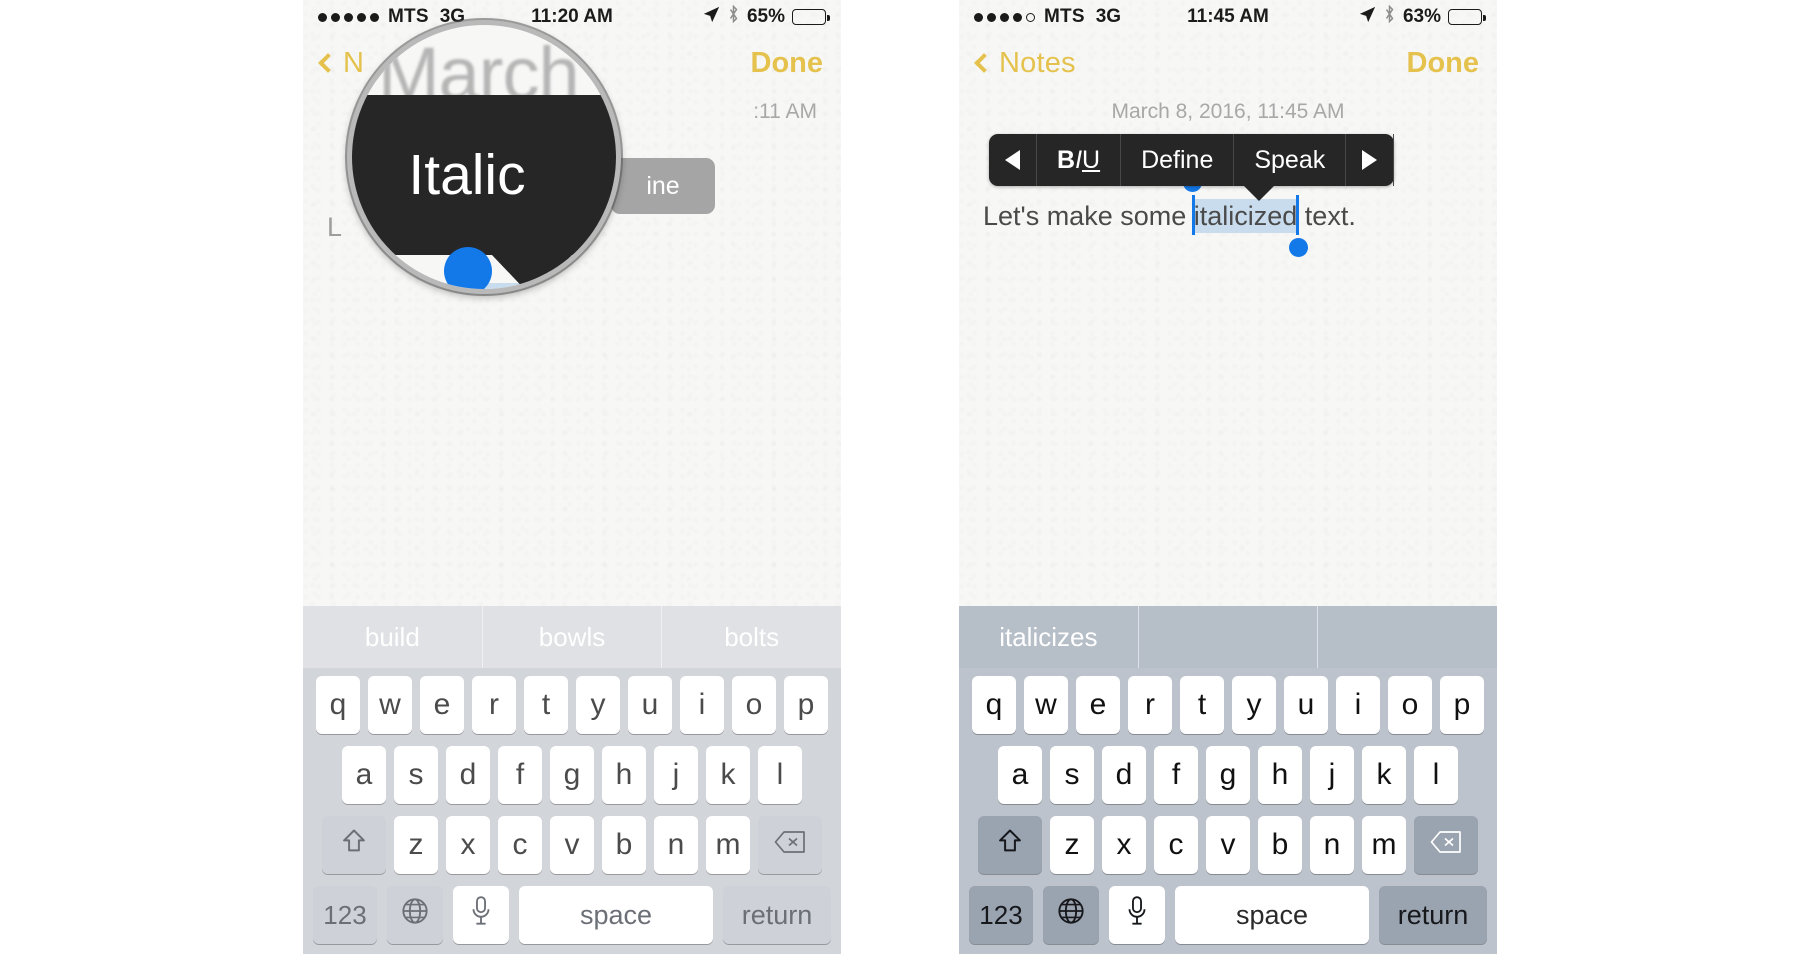  What do you see at coordinates (1446, 845) in the screenshot?
I see `delete-key-right` at bounding box center [1446, 845].